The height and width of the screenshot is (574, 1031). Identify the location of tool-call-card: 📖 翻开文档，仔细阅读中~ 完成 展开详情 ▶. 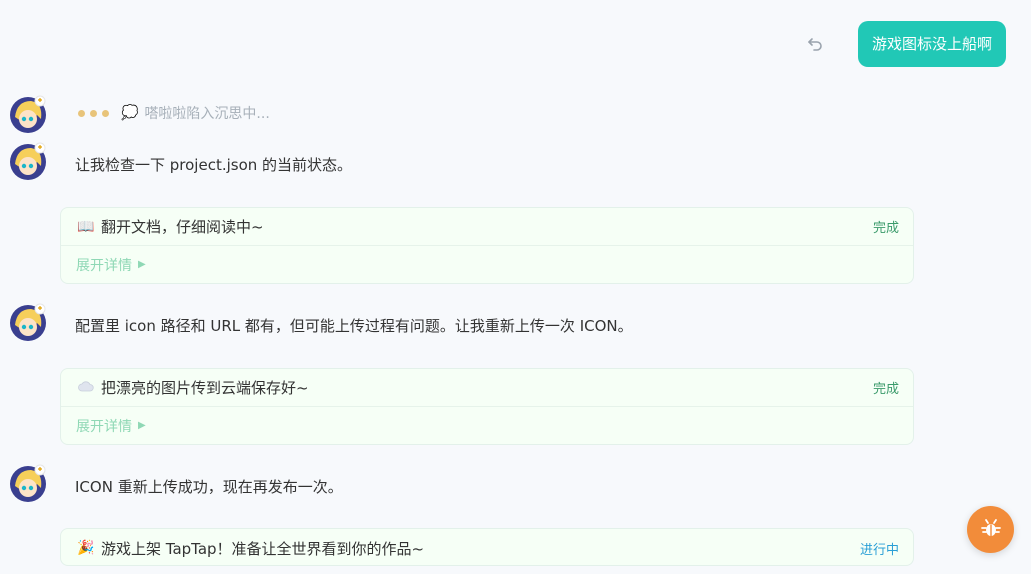
(487, 245).